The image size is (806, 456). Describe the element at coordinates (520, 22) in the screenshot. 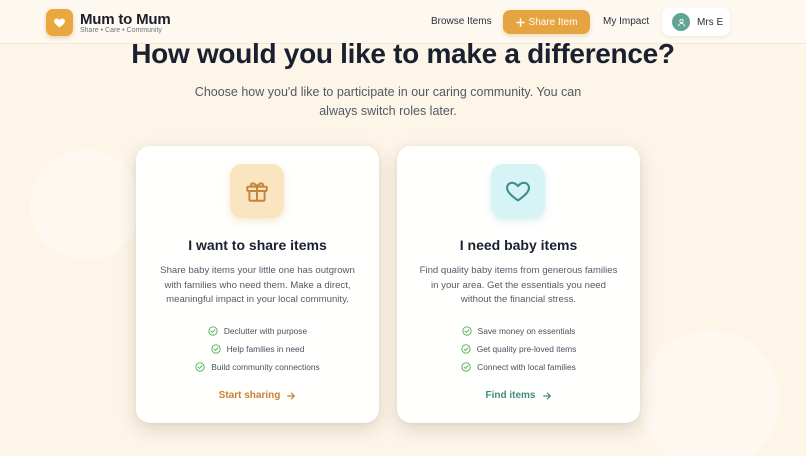

I see `plus-icon` at that location.